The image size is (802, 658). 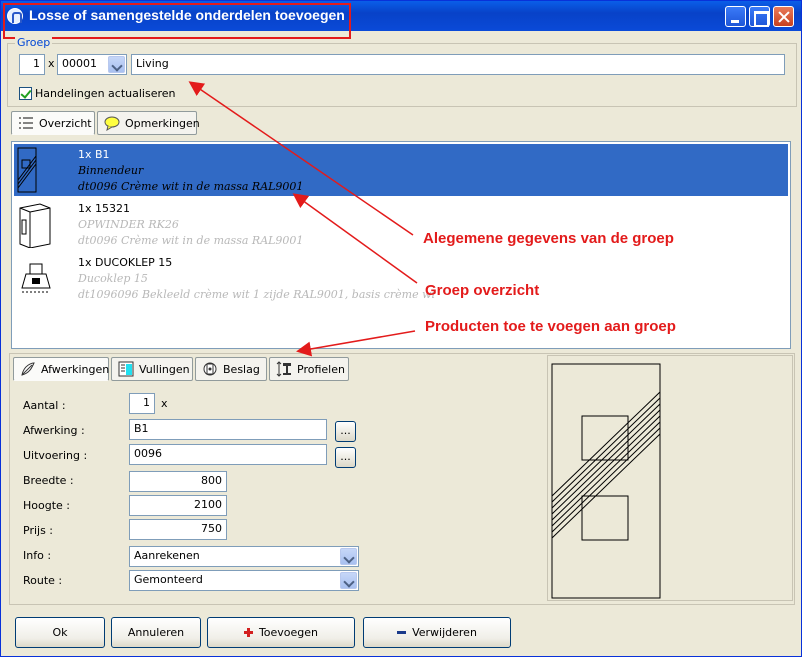 I want to click on tab-vullingen-label: Vullingen, so click(x=164, y=369).